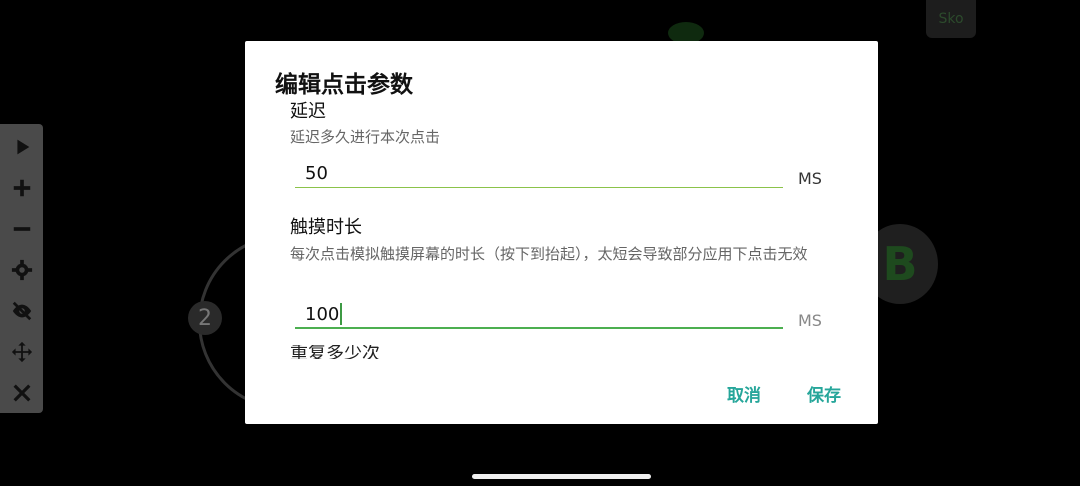 The width and height of the screenshot is (1080, 486). What do you see at coordinates (744, 393) in the screenshot?
I see `cancel-button: 取消` at bounding box center [744, 393].